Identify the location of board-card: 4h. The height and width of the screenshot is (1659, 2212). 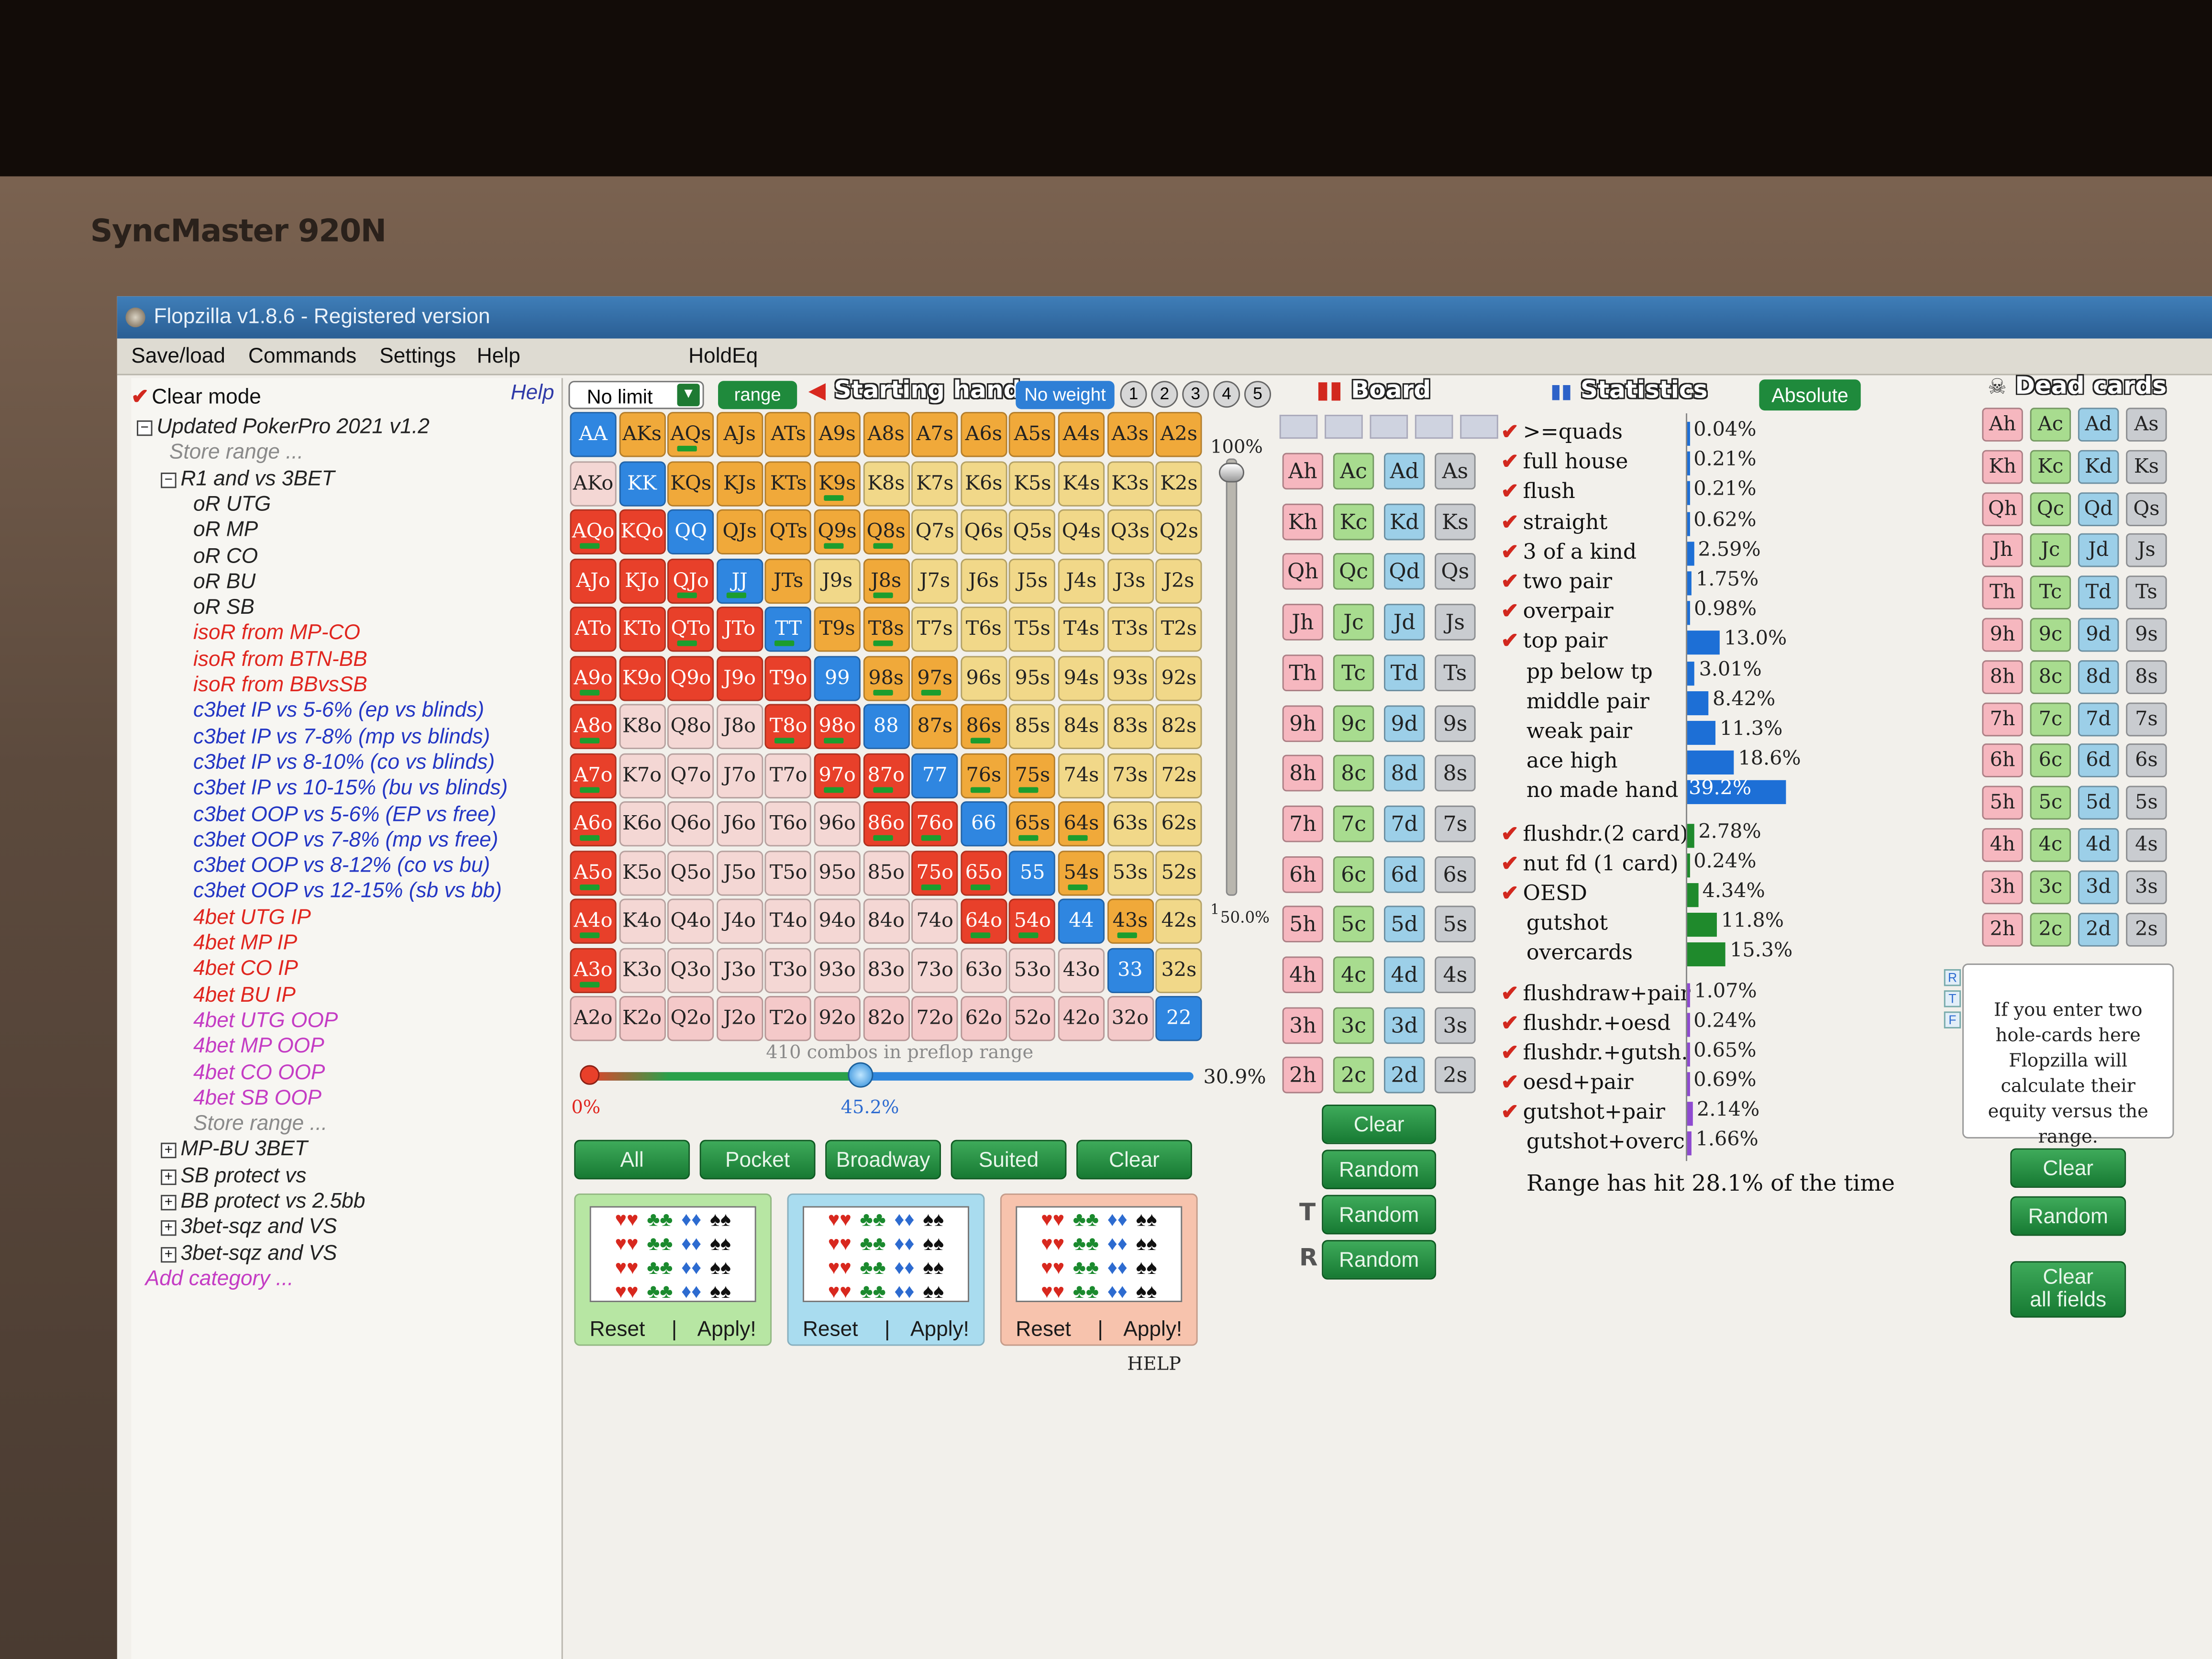
(1303, 975).